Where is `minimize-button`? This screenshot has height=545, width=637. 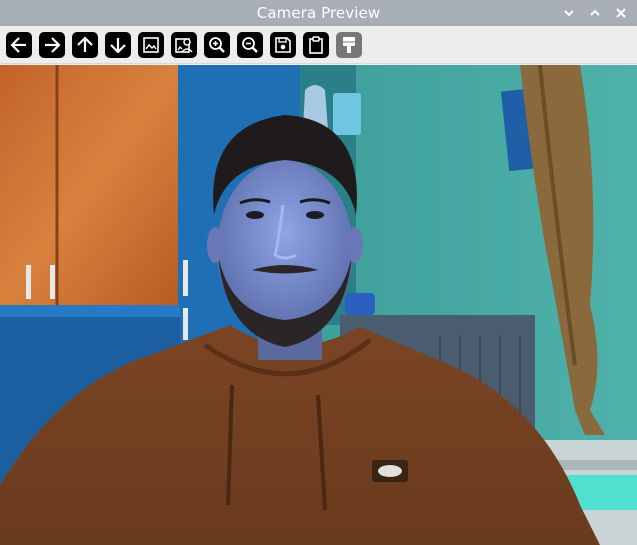
minimize-button is located at coordinates (569, 13).